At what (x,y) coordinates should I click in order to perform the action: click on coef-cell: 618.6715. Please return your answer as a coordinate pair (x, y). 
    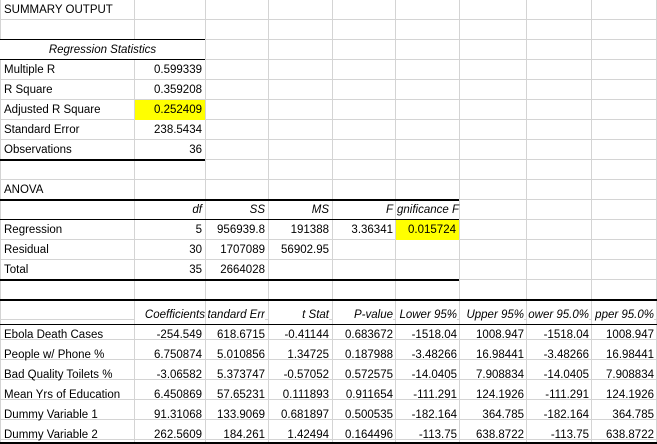
    Looking at the image, I should click on (235, 335).